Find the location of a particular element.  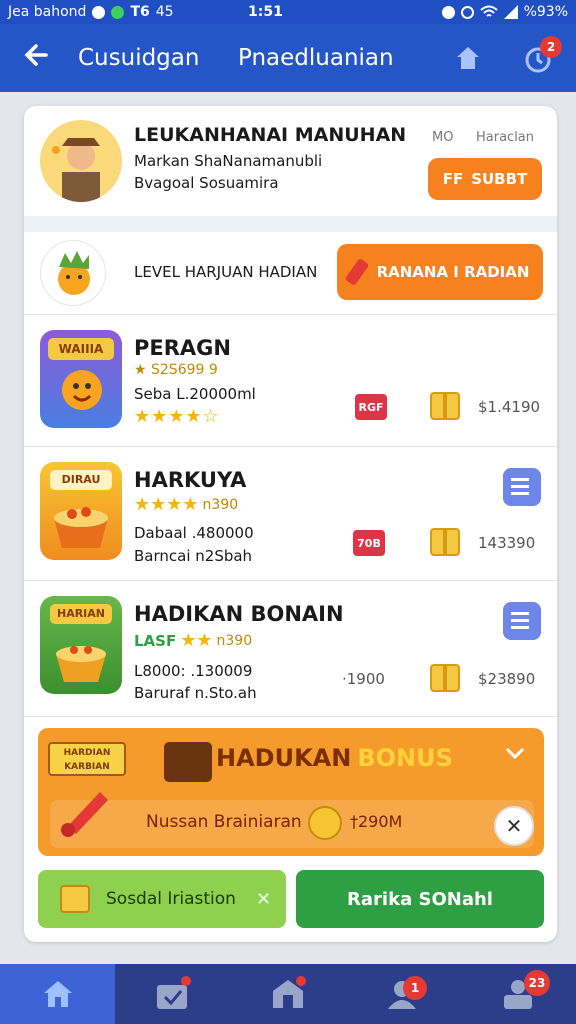

game-price-3: $23890 is located at coordinates (507, 679).